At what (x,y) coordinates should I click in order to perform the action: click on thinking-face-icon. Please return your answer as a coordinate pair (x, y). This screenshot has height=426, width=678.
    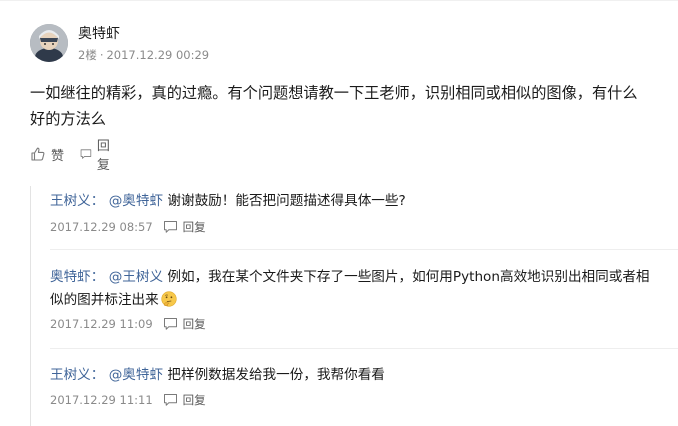
    Looking at the image, I should click on (169, 299).